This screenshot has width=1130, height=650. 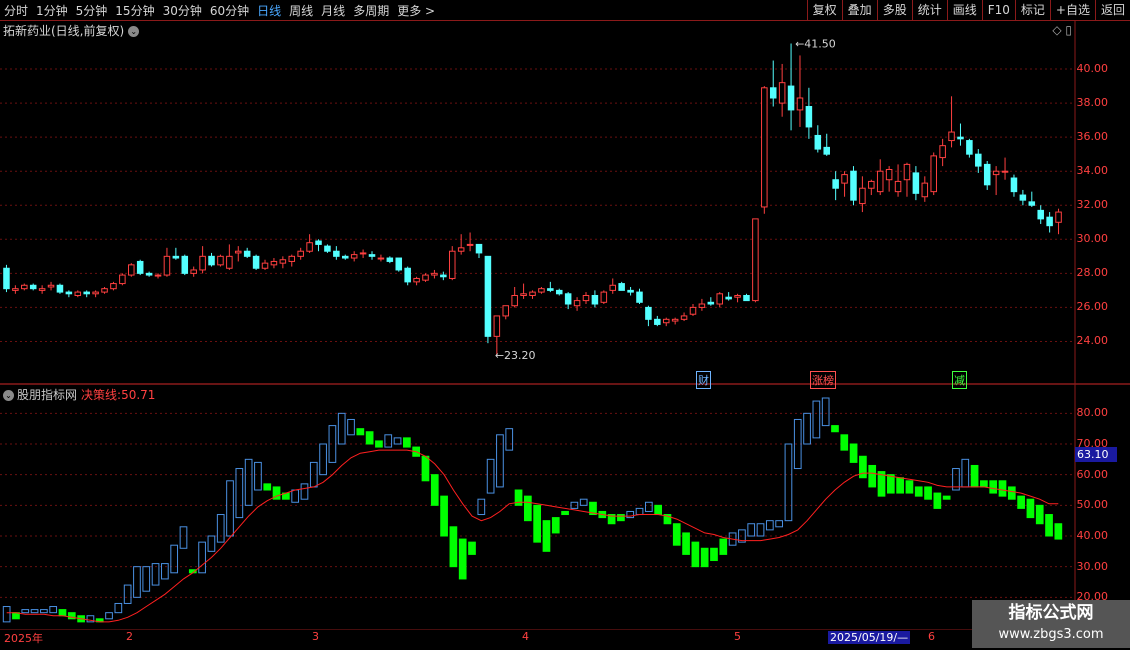 What do you see at coordinates (824, 10) in the screenshot?
I see `toolbar-button: 复权` at bounding box center [824, 10].